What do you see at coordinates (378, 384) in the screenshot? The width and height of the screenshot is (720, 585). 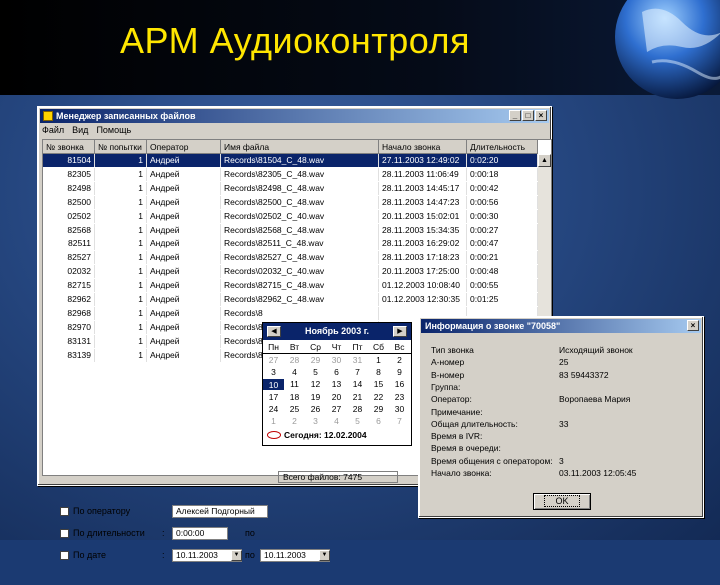 I see `calendar-day: 15` at bounding box center [378, 384].